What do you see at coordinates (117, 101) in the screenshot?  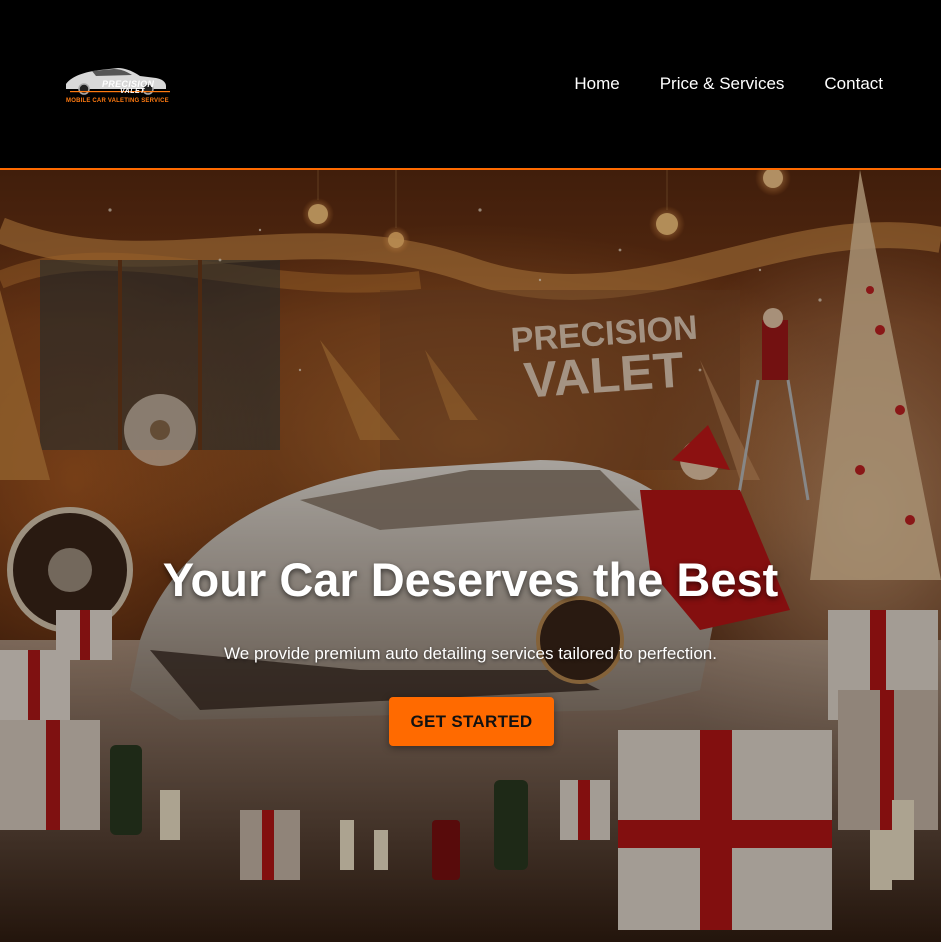 I see `logo-tagline: MOBILE CAR VALETING SERVICE` at bounding box center [117, 101].